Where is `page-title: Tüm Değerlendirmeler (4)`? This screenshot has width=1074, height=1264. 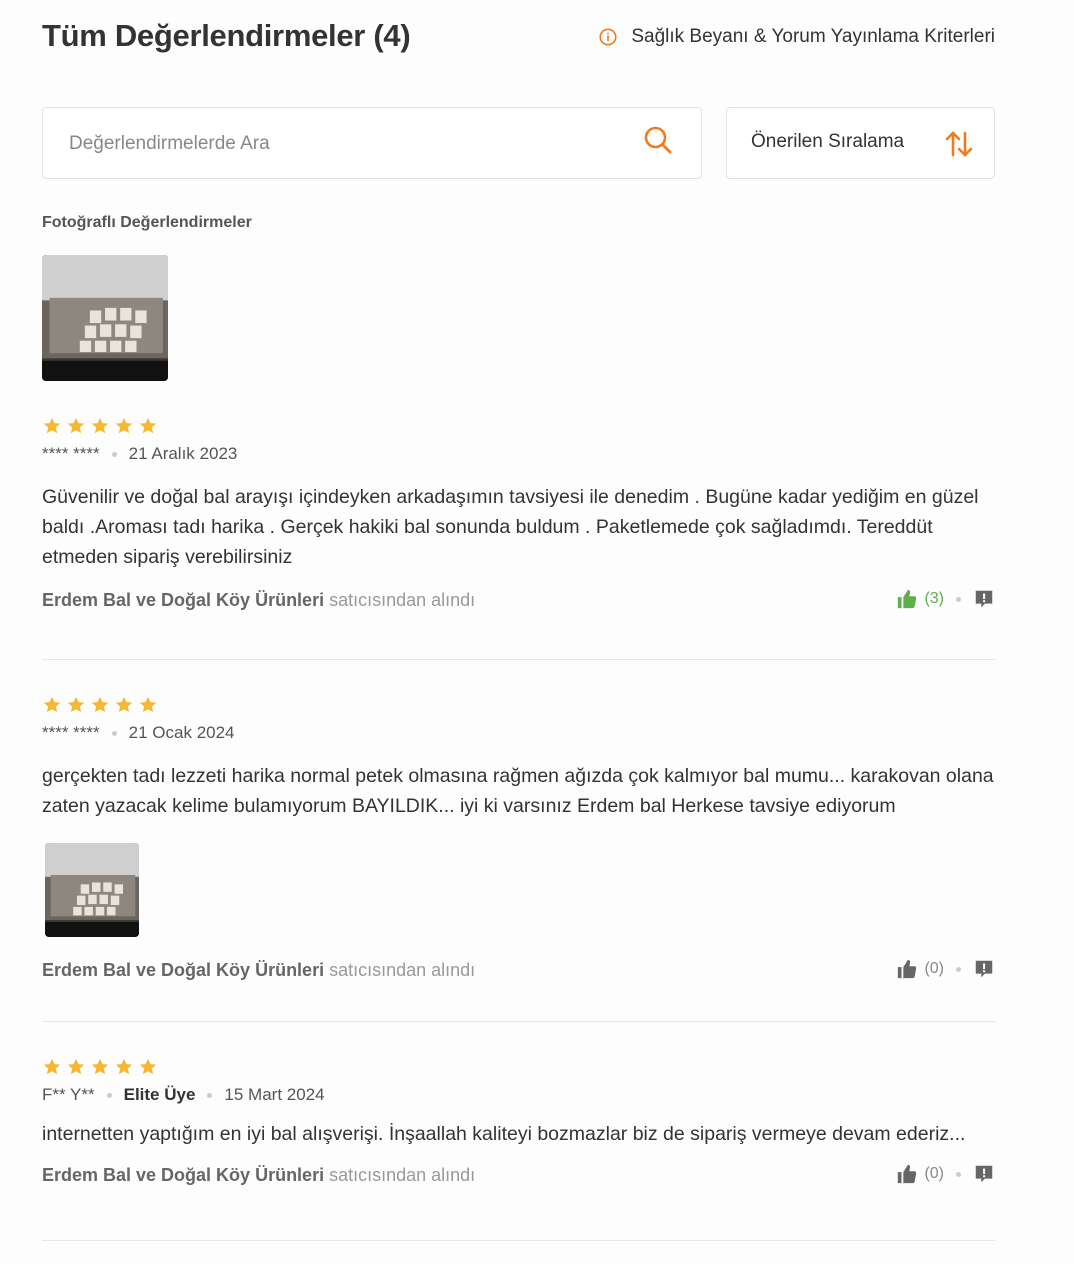
page-title: Tüm Değerlendirmeler (4) is located at coordinates (226, 35).